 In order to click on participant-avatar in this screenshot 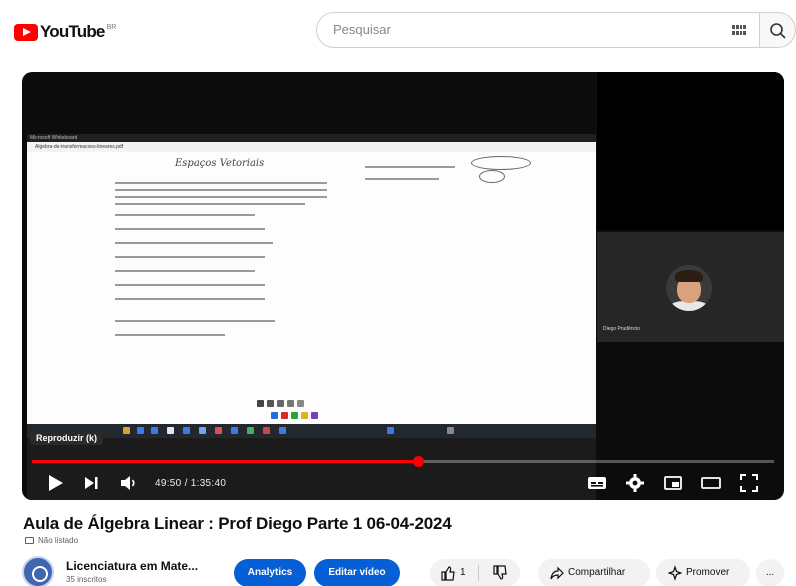, I will do `click(689, 288)`.